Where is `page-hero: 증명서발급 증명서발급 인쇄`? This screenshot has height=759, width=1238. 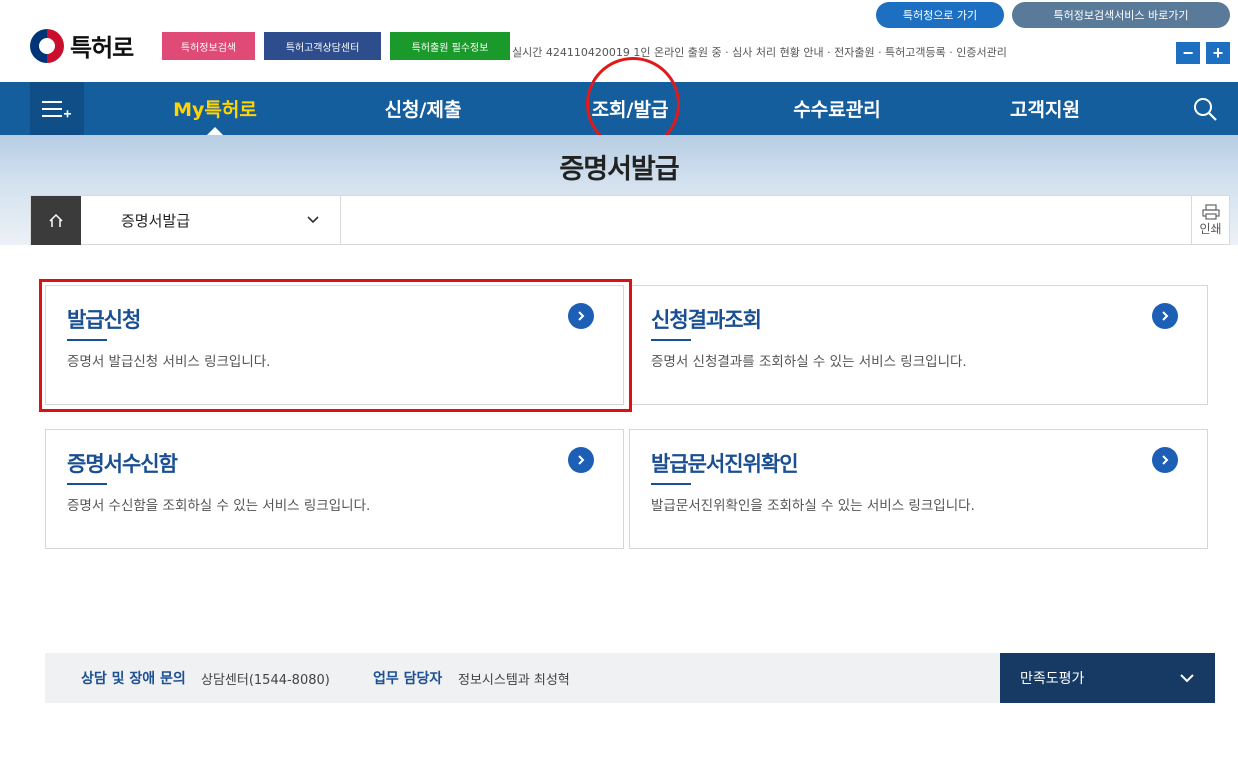
page-hero: 증명서발급 증명서발급 인쇄 is located at coordinates (619, 190).